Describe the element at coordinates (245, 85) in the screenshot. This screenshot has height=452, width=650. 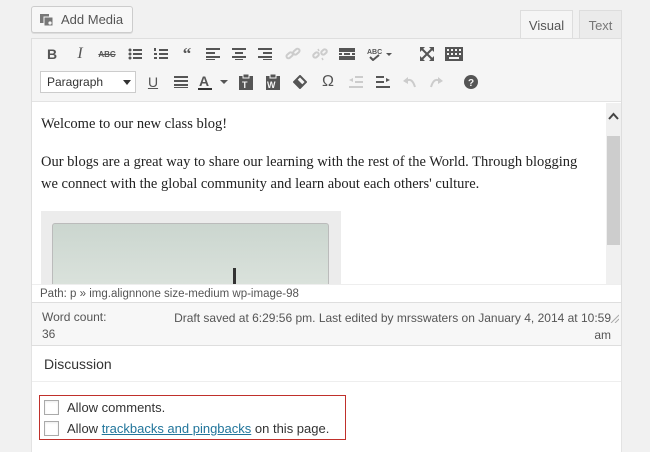
I see `svg-text: T` at that location.